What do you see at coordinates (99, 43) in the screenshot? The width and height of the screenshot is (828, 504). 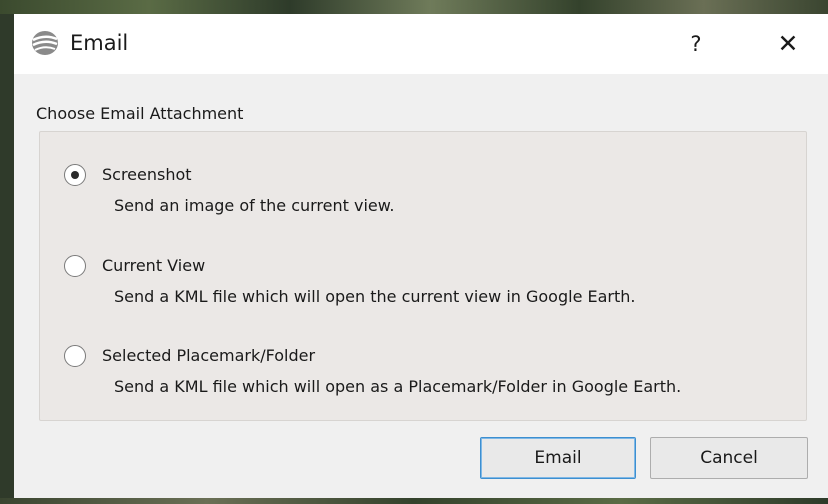 I see `window-title: Email` at bounding box center [99, 43].